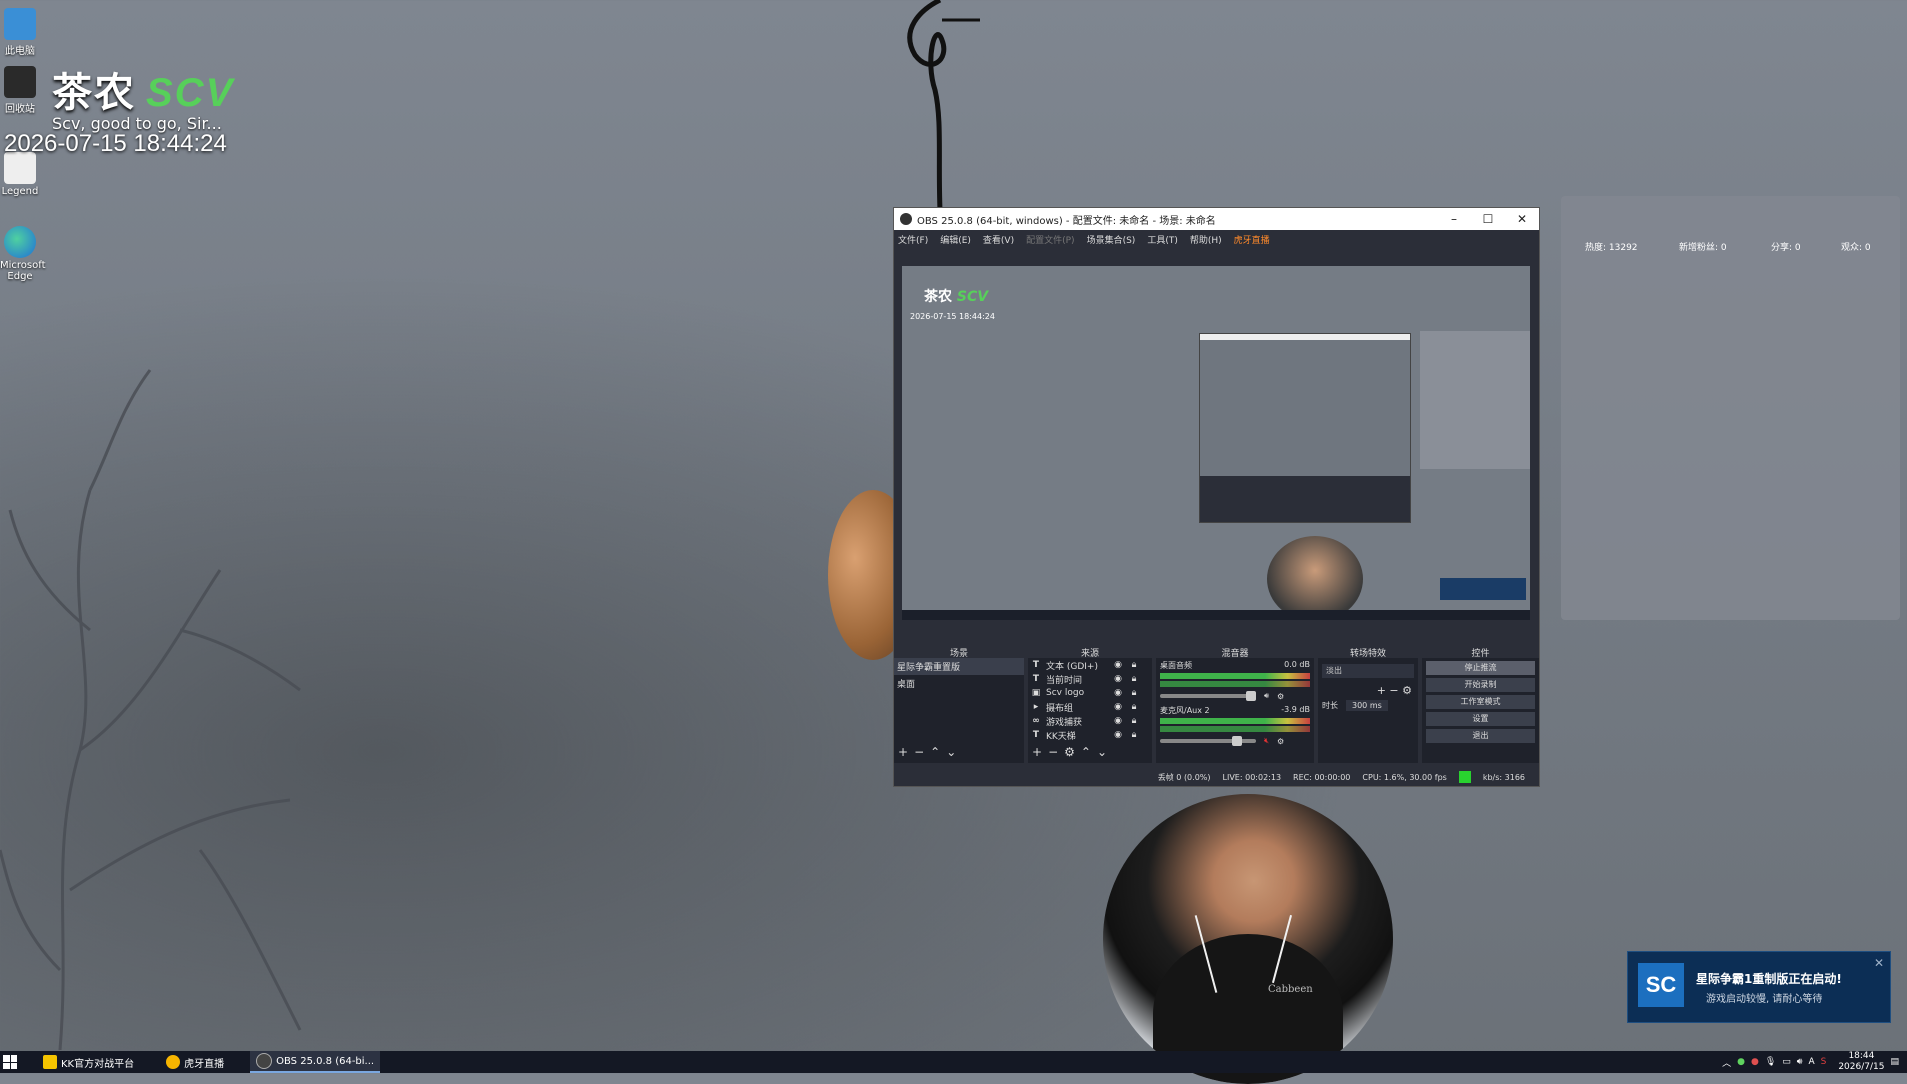 This screenshot has height=1084, width=1907. Describe the element at coordinates (1216, 443) in the screenshot. I see `obs-preview: 茶农 SCV 2026-07-15 18:44:24` at that location.